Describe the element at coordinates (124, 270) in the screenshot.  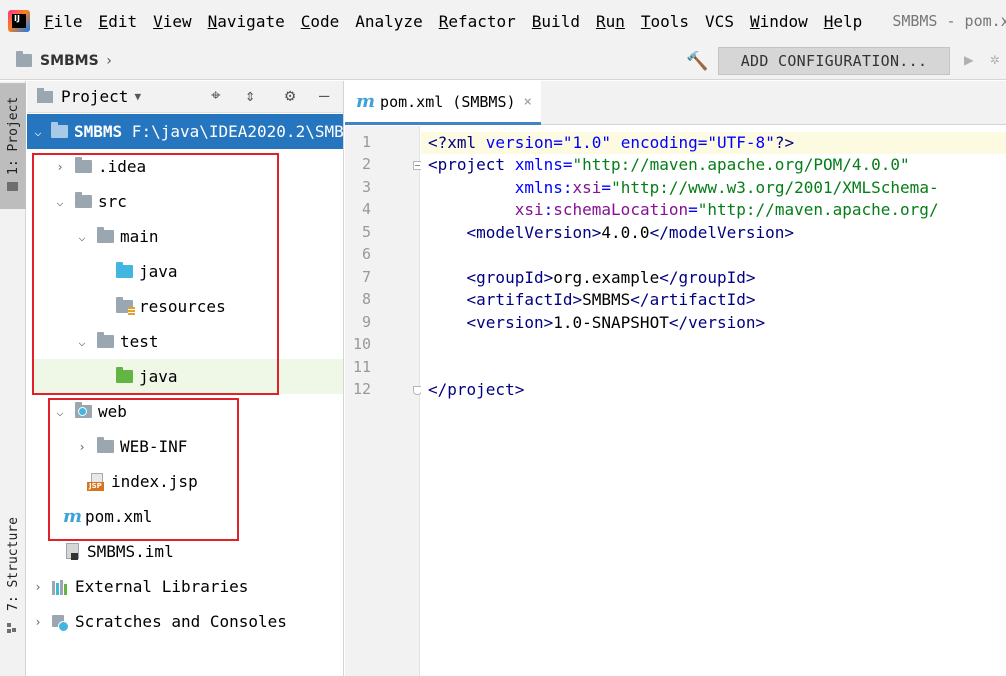
I see `source-folder-icon` at that location.